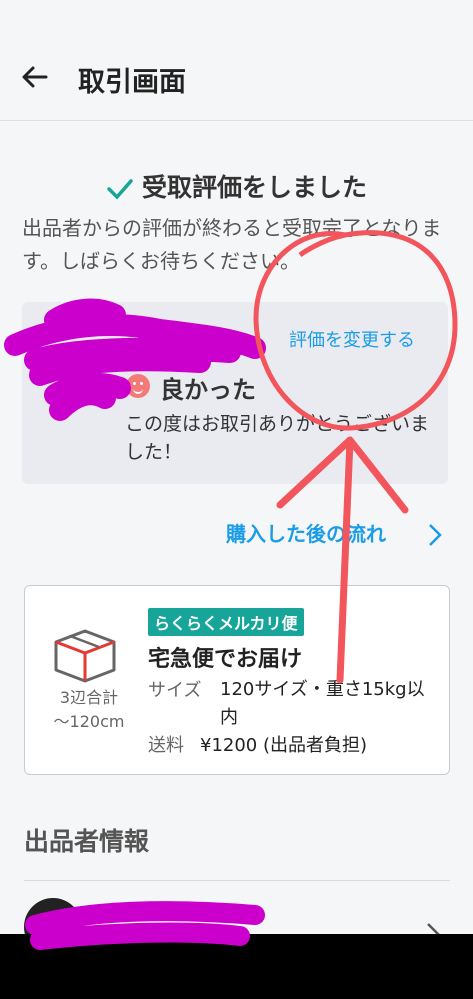 The image size is (473, 999). What do you see at coordinates (89, 710) in the screenshot?
I see `box-size-caption: 3辺合計 〜120cm` at bounding box center [89, 710].